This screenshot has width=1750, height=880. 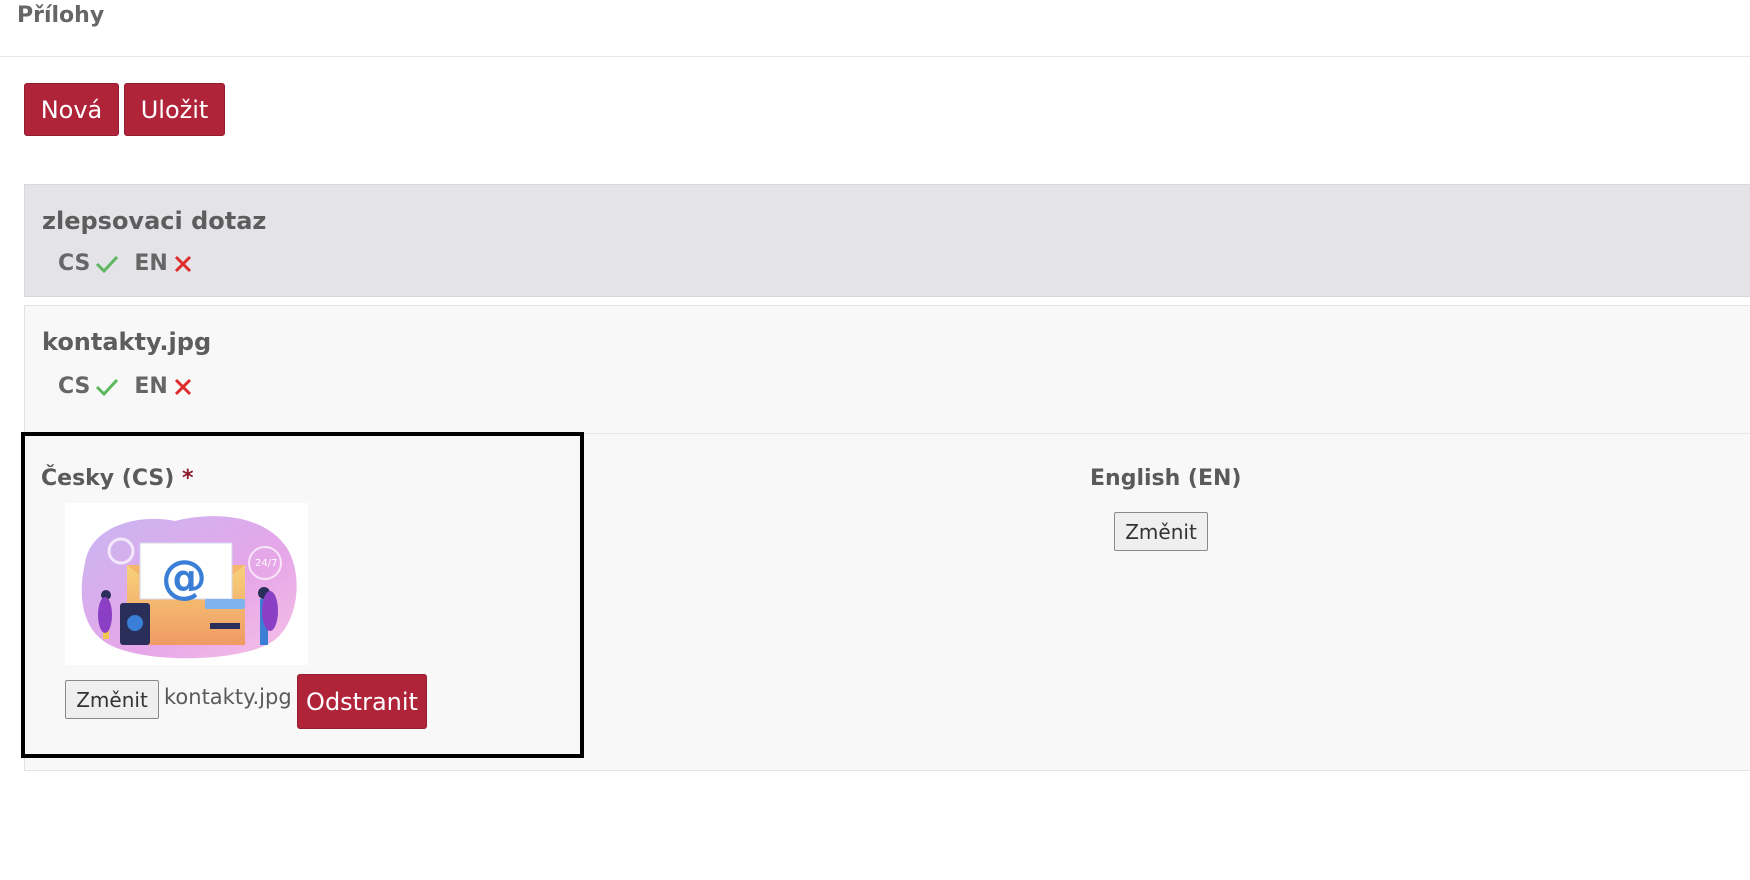 What do you see at coordinates (1166, 478) in the screenshot?
I see `en-field-label: English (EN)` at bounding box center [1166, 478].